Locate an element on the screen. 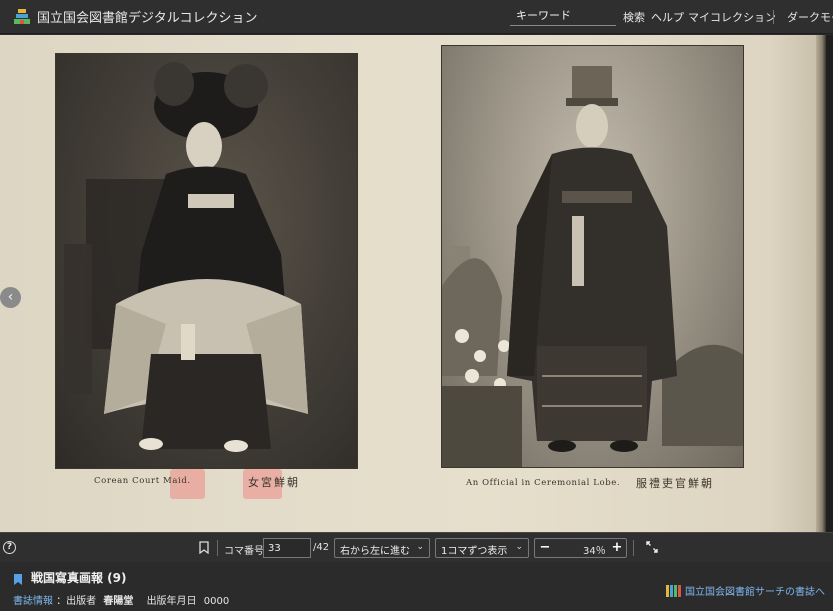 The height and width of the screenshot is (611, 833). book-title: 戦国寫真画報 (9) is located at coordinates (79, 578).